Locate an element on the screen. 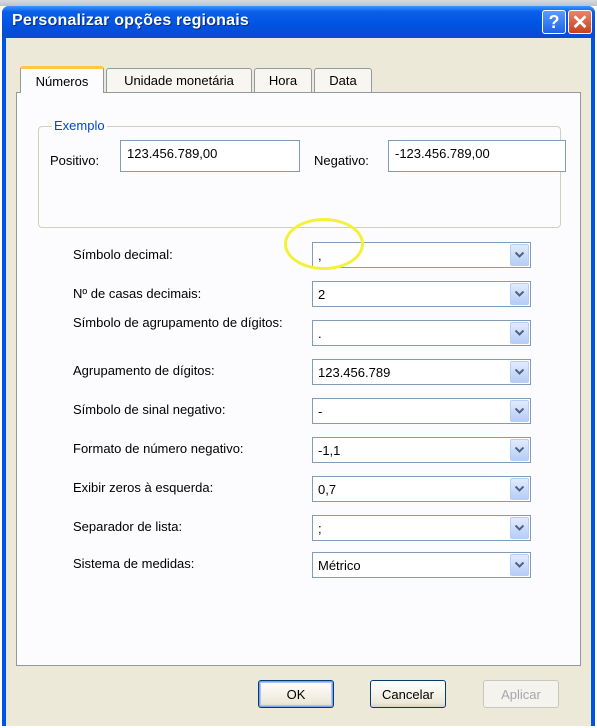  help-button: ? is located at coordinates (554, 22).